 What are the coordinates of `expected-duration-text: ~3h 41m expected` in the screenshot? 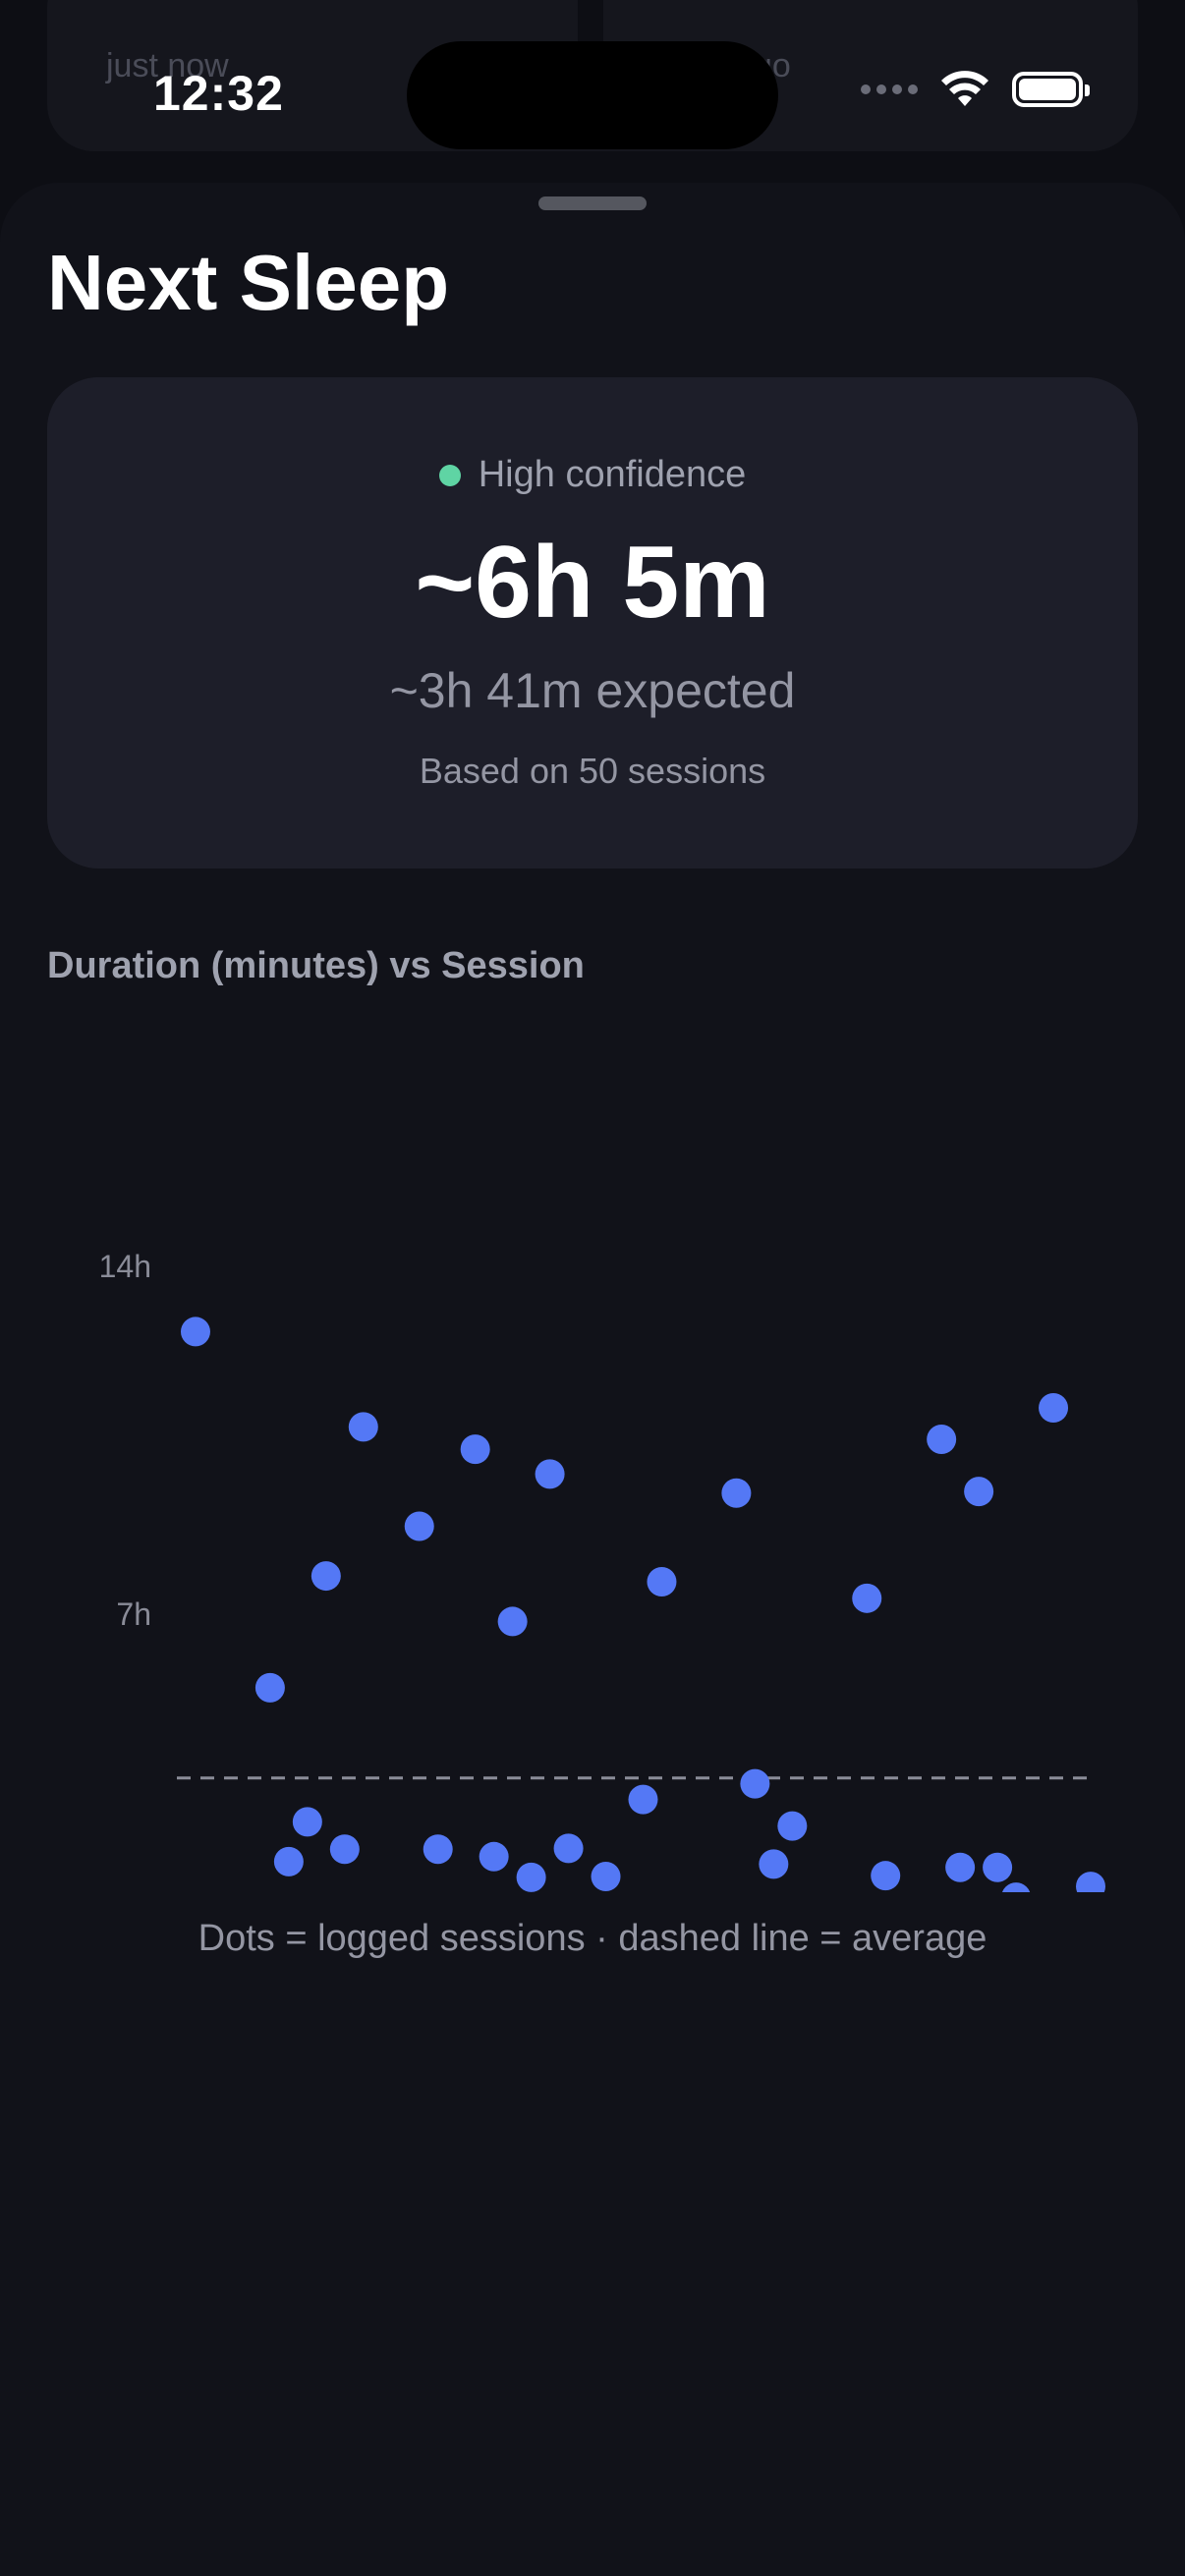 It's located at (592, 690).